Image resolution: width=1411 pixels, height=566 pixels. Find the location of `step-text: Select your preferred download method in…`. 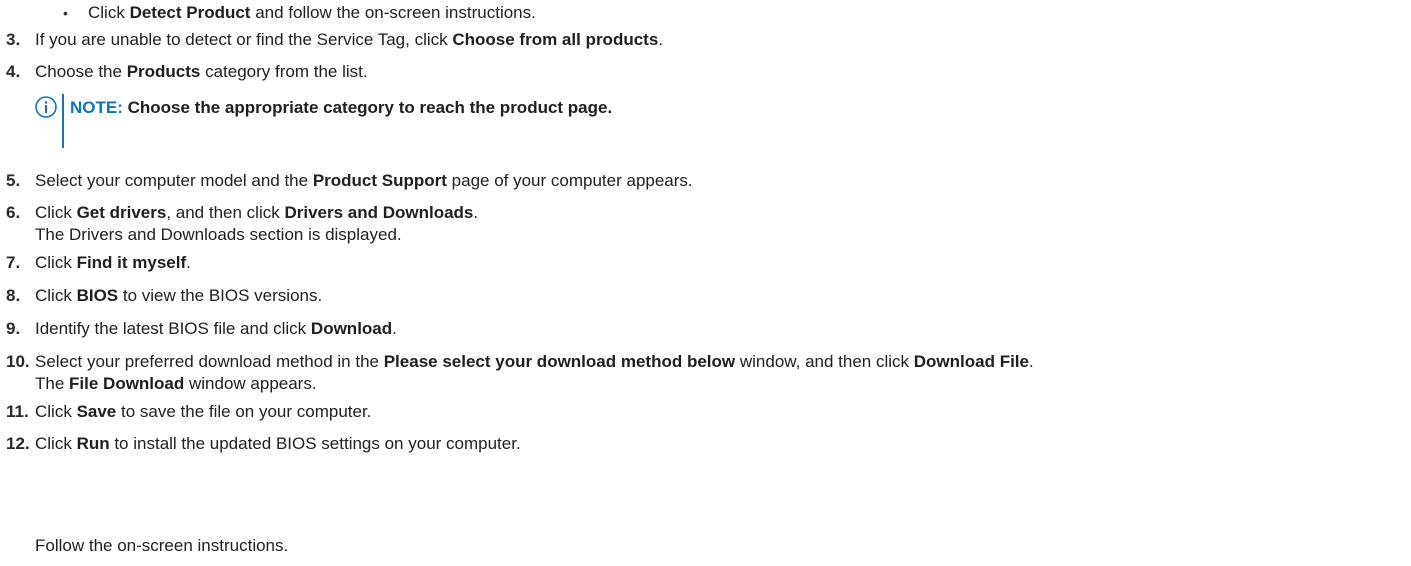

step-text: Select your preferred download method in… is located at coordinates (534, 373).